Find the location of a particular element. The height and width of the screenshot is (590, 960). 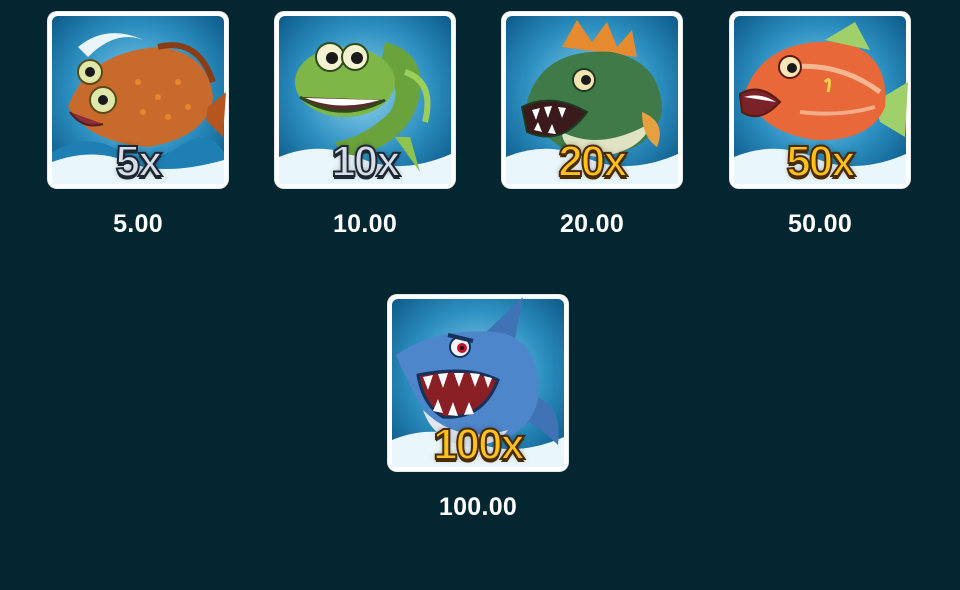

multiplier-badge: 20x is located at coordinates (592, 161).